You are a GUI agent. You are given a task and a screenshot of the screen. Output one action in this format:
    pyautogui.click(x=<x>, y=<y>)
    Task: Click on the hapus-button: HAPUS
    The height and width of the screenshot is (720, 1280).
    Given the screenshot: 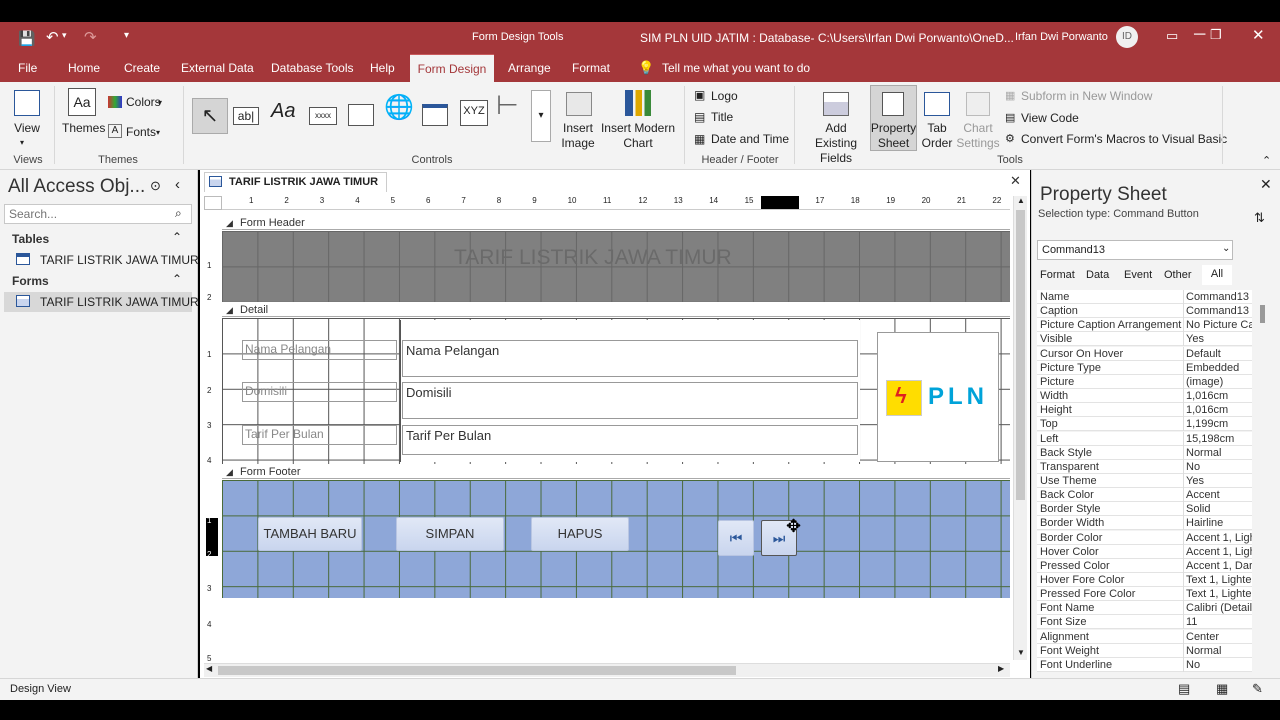 What is the action you would take?
    pyautogui.click(x=580, y=534)
    